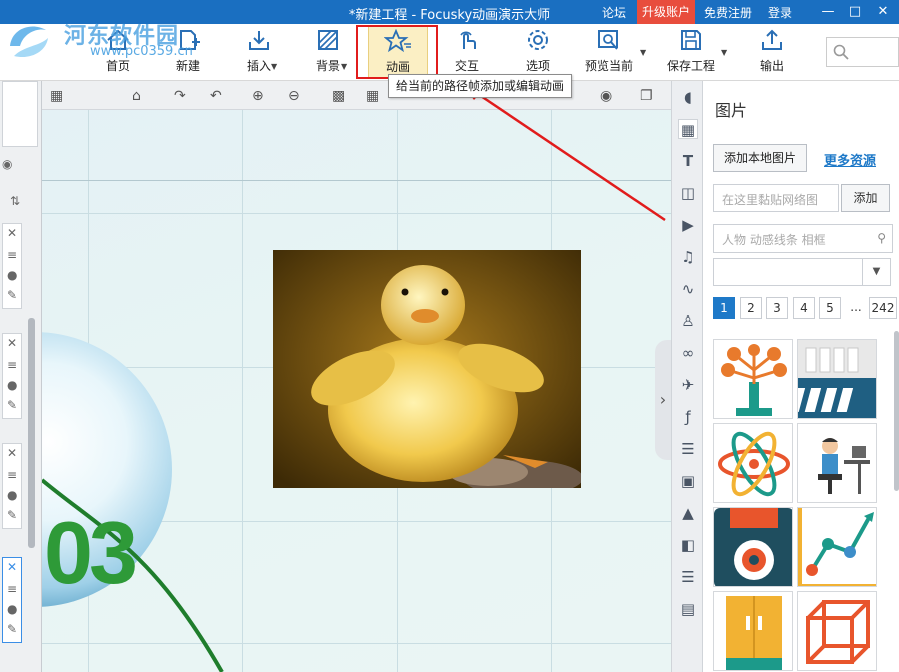 The width and height of the screenshot is (899, 672). What do you see at coordinates (828, 12) in the screenshot?
I see `minimize-icon: —` at bounding box center [828, 12].